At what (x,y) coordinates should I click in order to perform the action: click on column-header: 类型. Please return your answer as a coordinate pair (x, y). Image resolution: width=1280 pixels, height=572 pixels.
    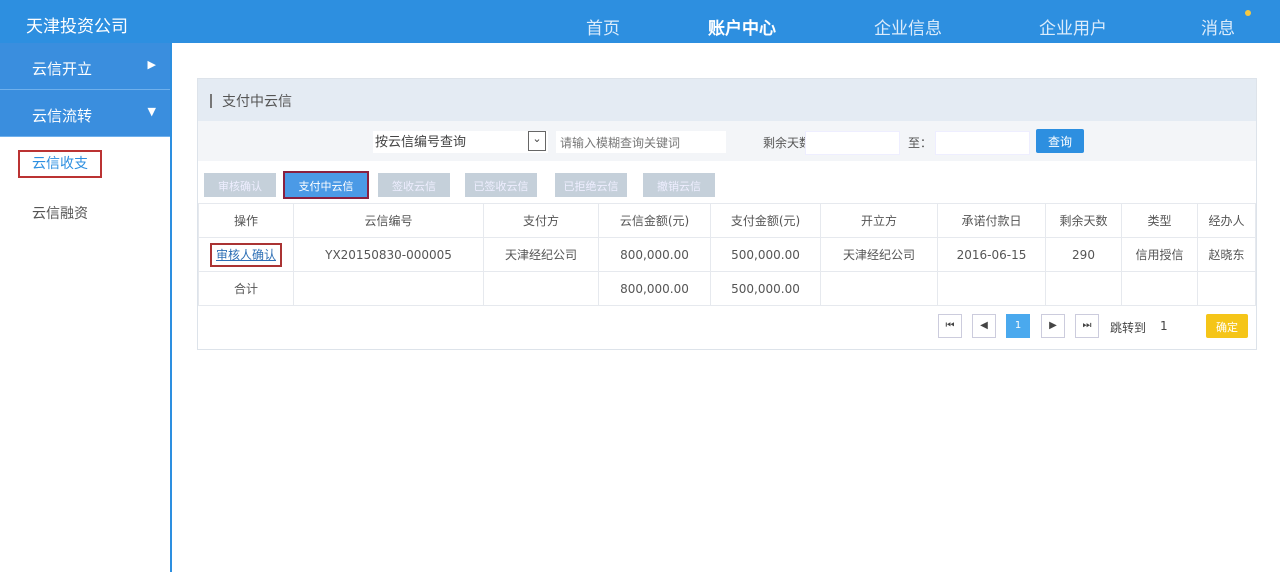
    Looking at the image, I should click on (1159, 220).